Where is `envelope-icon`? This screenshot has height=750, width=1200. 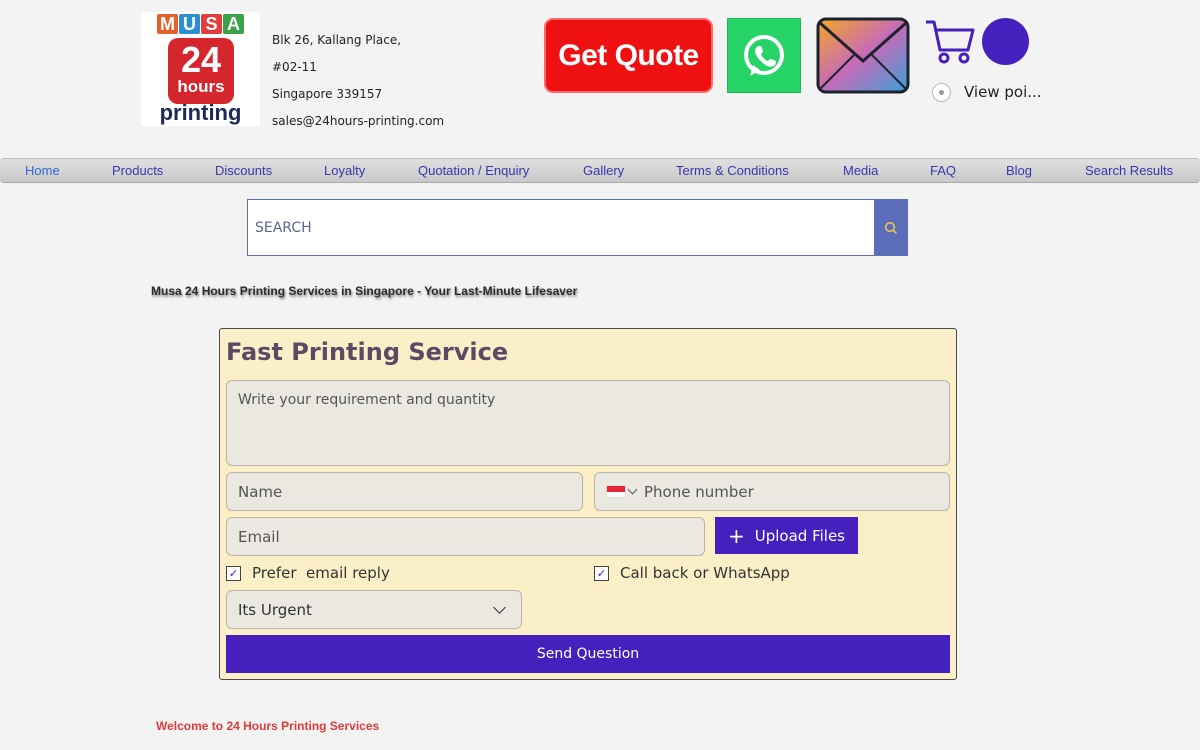 envelope-icon is located at coordinates (863, 55).